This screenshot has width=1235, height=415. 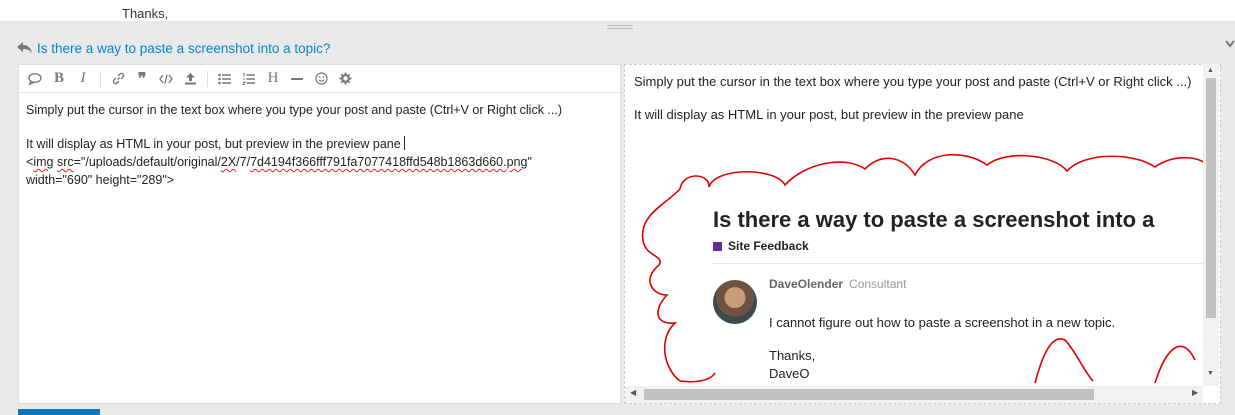 I want to click on gear-icon, so click(x=345, y=79).